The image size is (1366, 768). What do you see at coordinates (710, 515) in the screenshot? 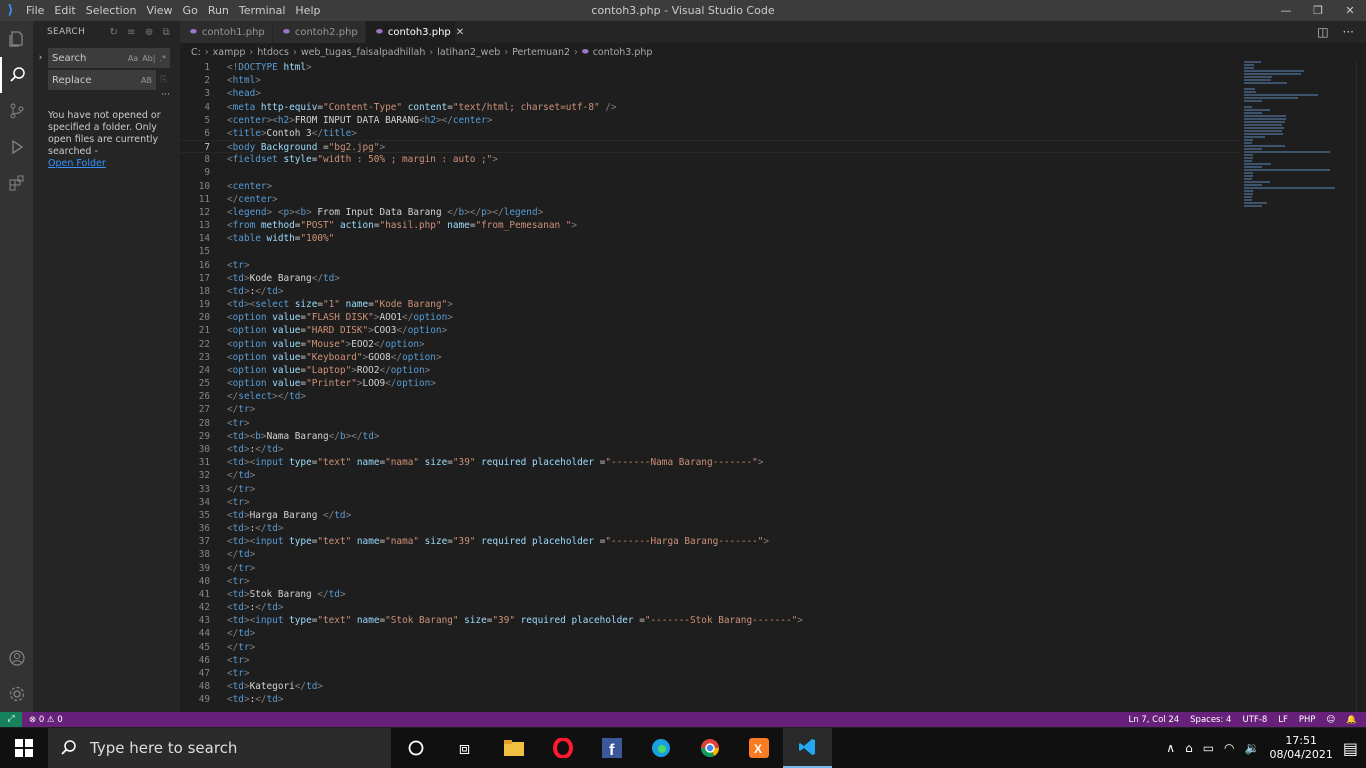
I see `code-line: 35 <td>Harga Barang </td>` at bounding box center [710, 515].